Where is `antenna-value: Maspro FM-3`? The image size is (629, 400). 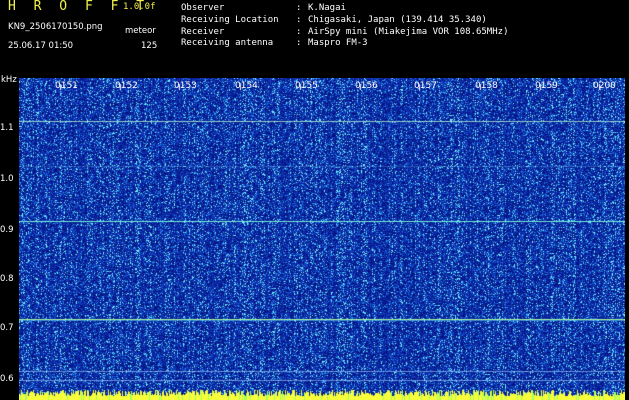 antenna-value: Maspro FM-3 is located at coordinates (338, 43).